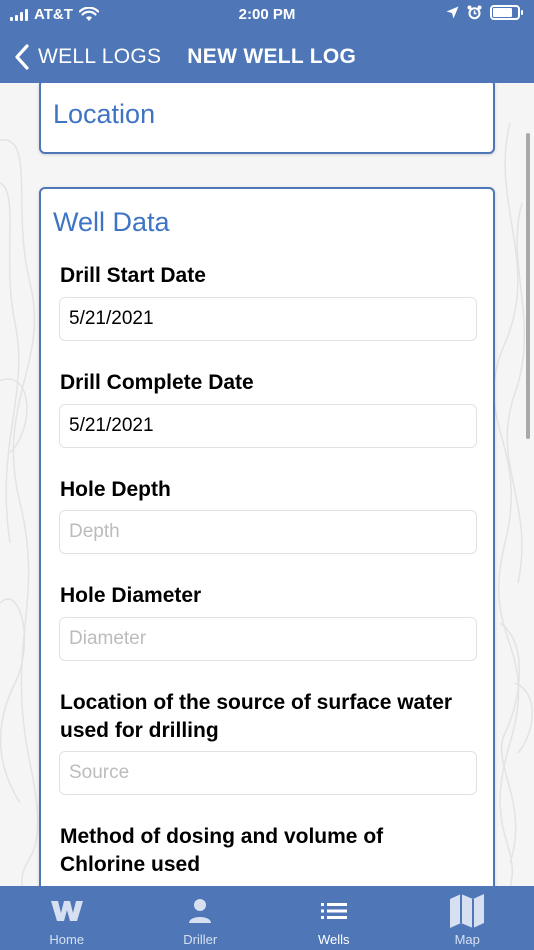  I want to click on chevron-left-icon, so click(22, 56).